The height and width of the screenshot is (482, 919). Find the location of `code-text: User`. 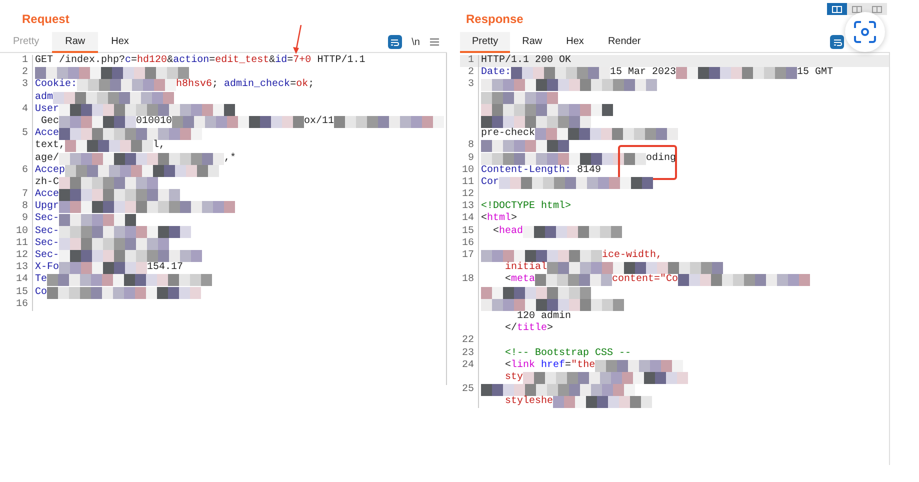

code-text: User is located at coordinates (47, 110).